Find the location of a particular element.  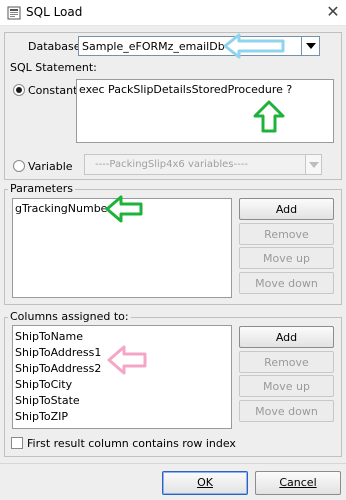

variable-combo: ----PackingSlip4x6 variables---- is located at coordinates (203, 164).